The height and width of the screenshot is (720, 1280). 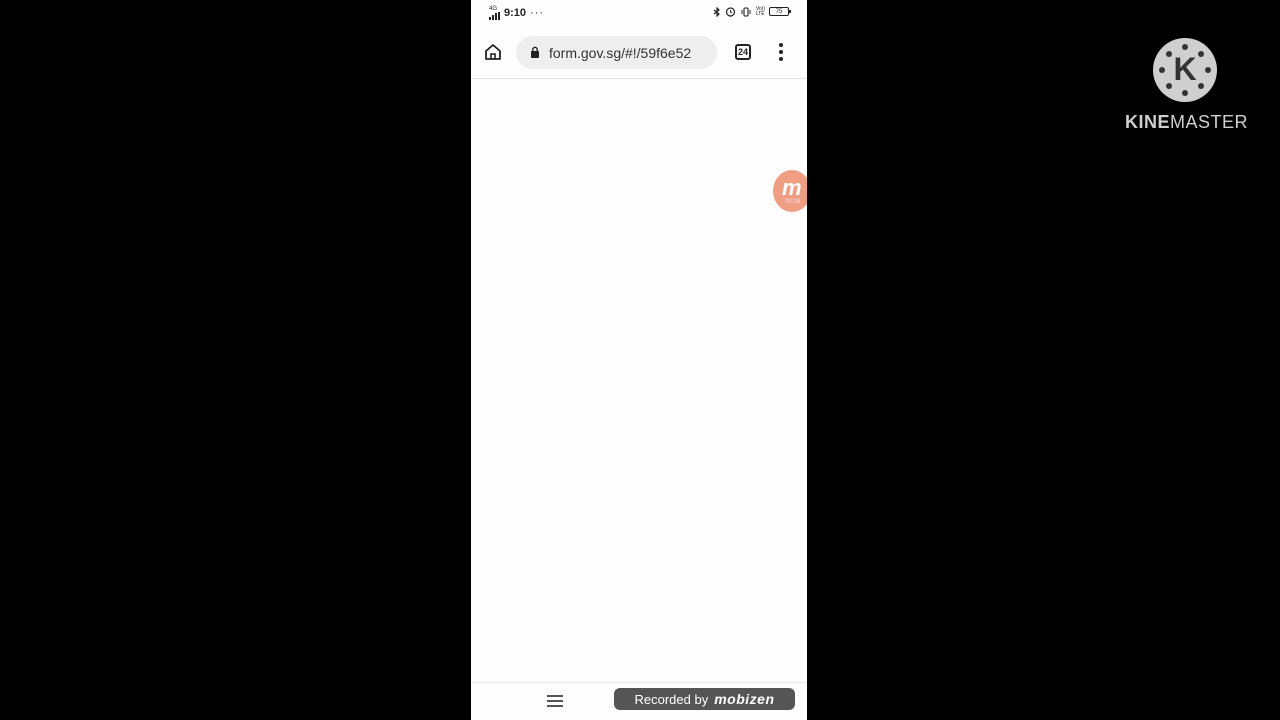 I want to click on kinemaster-letter: K, so click(x=1185, y=69).